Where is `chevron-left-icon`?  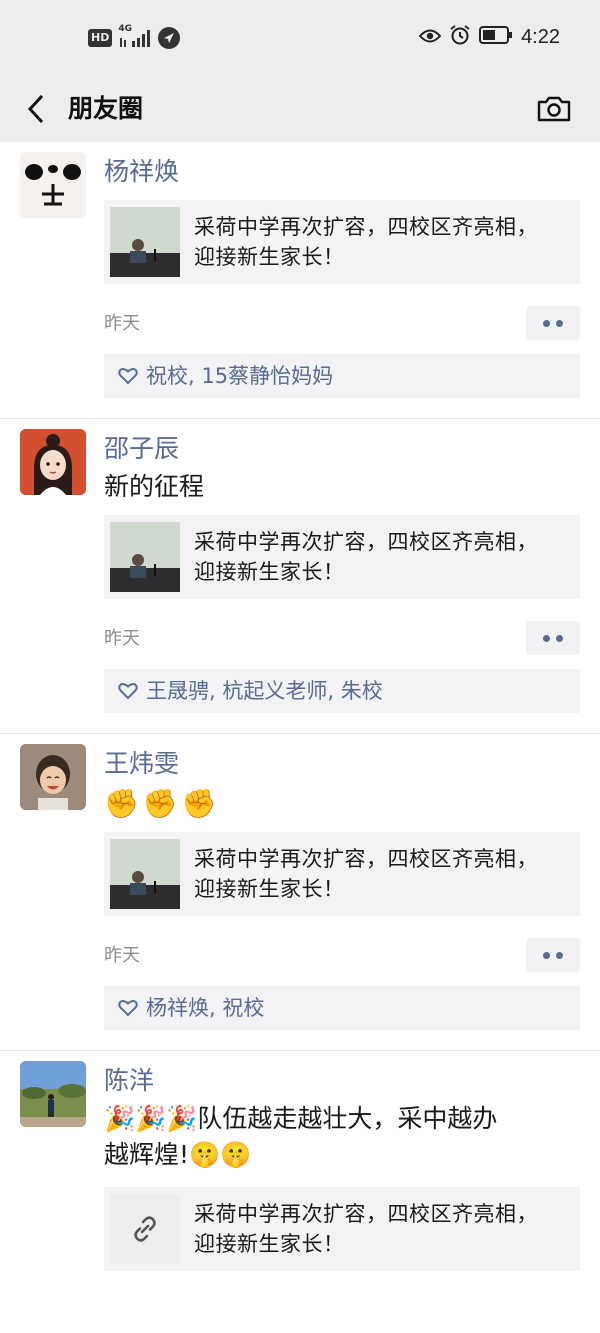
chevron-left-icon is located at coordinates (35, 109).